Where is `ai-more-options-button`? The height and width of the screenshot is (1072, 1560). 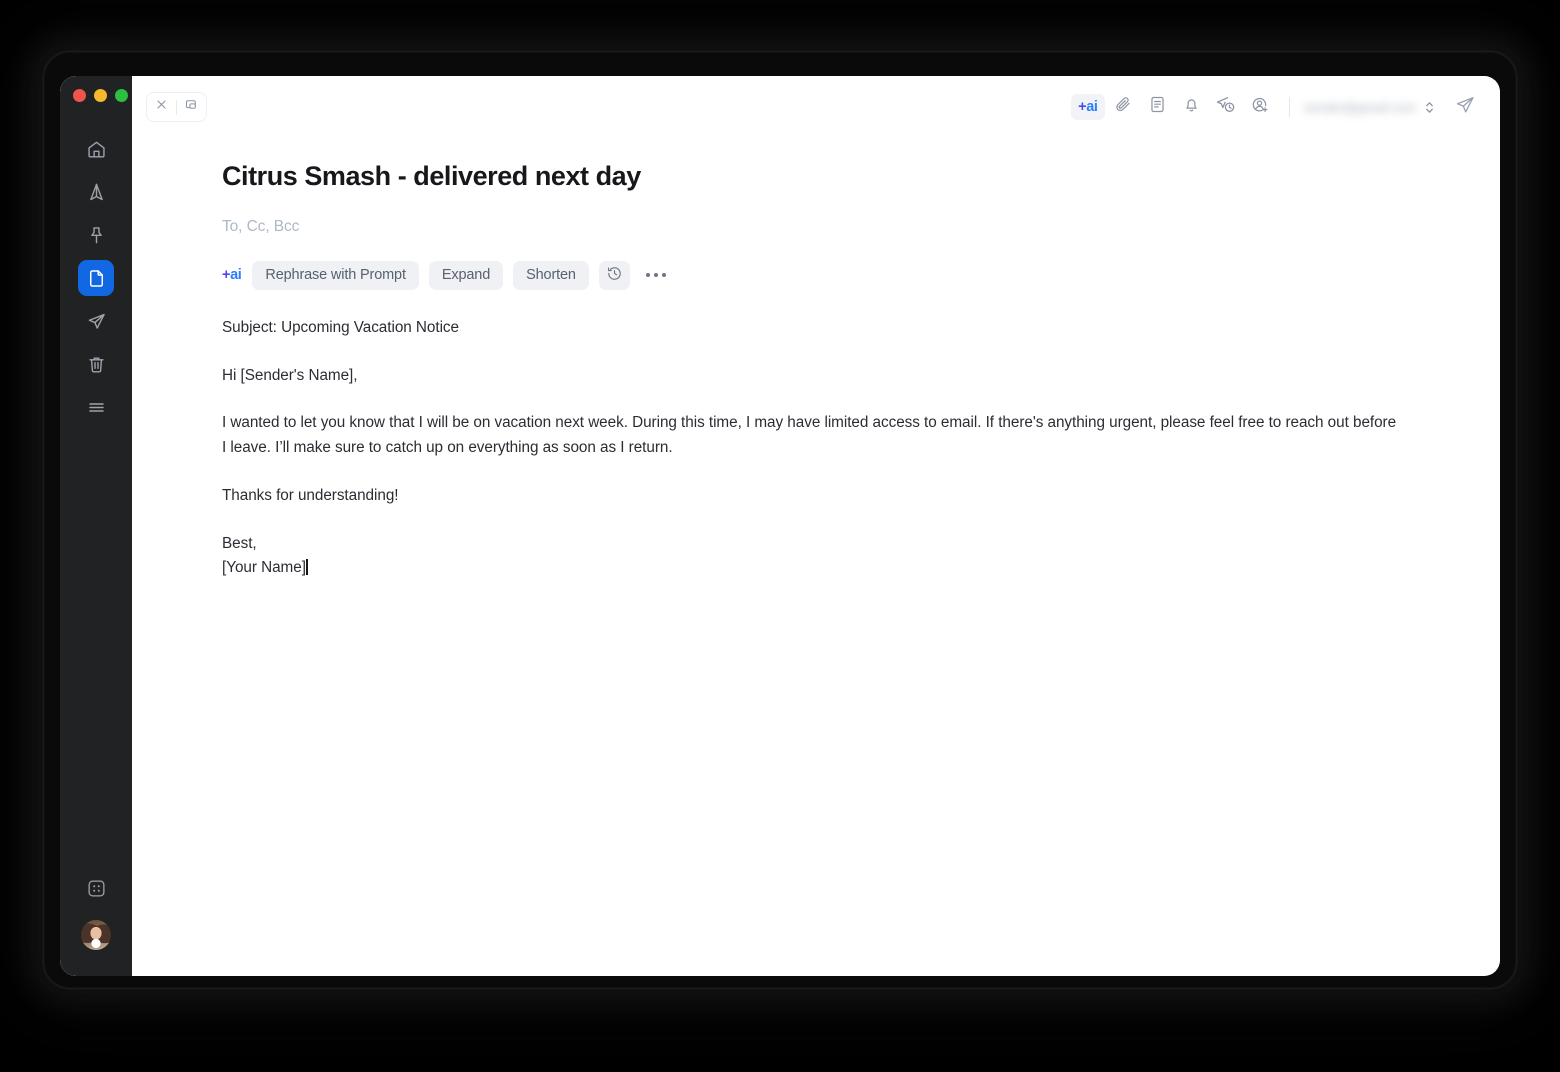
ai-more-options-button is located at coordinates (656, 275).